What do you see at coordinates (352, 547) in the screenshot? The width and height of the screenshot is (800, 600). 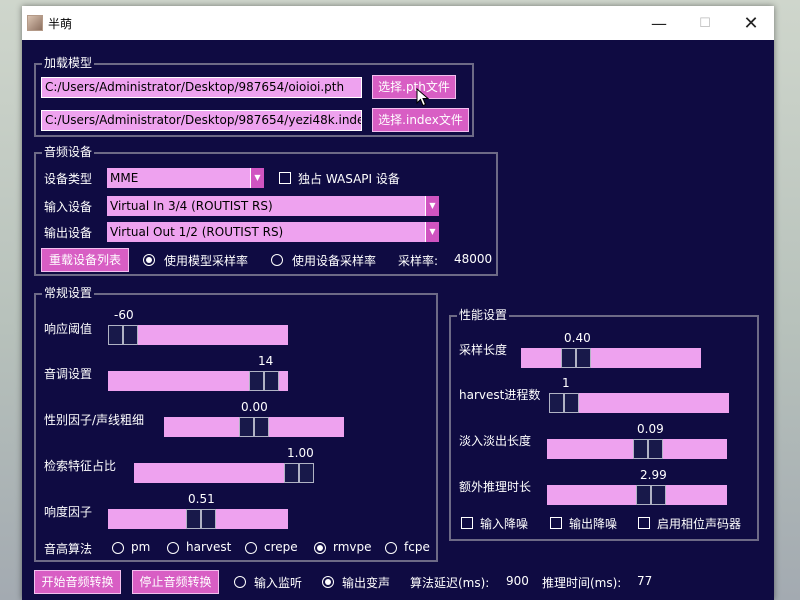 I see `f0-rmvpe-label: rmvpe` at bounding box center [352, 547].